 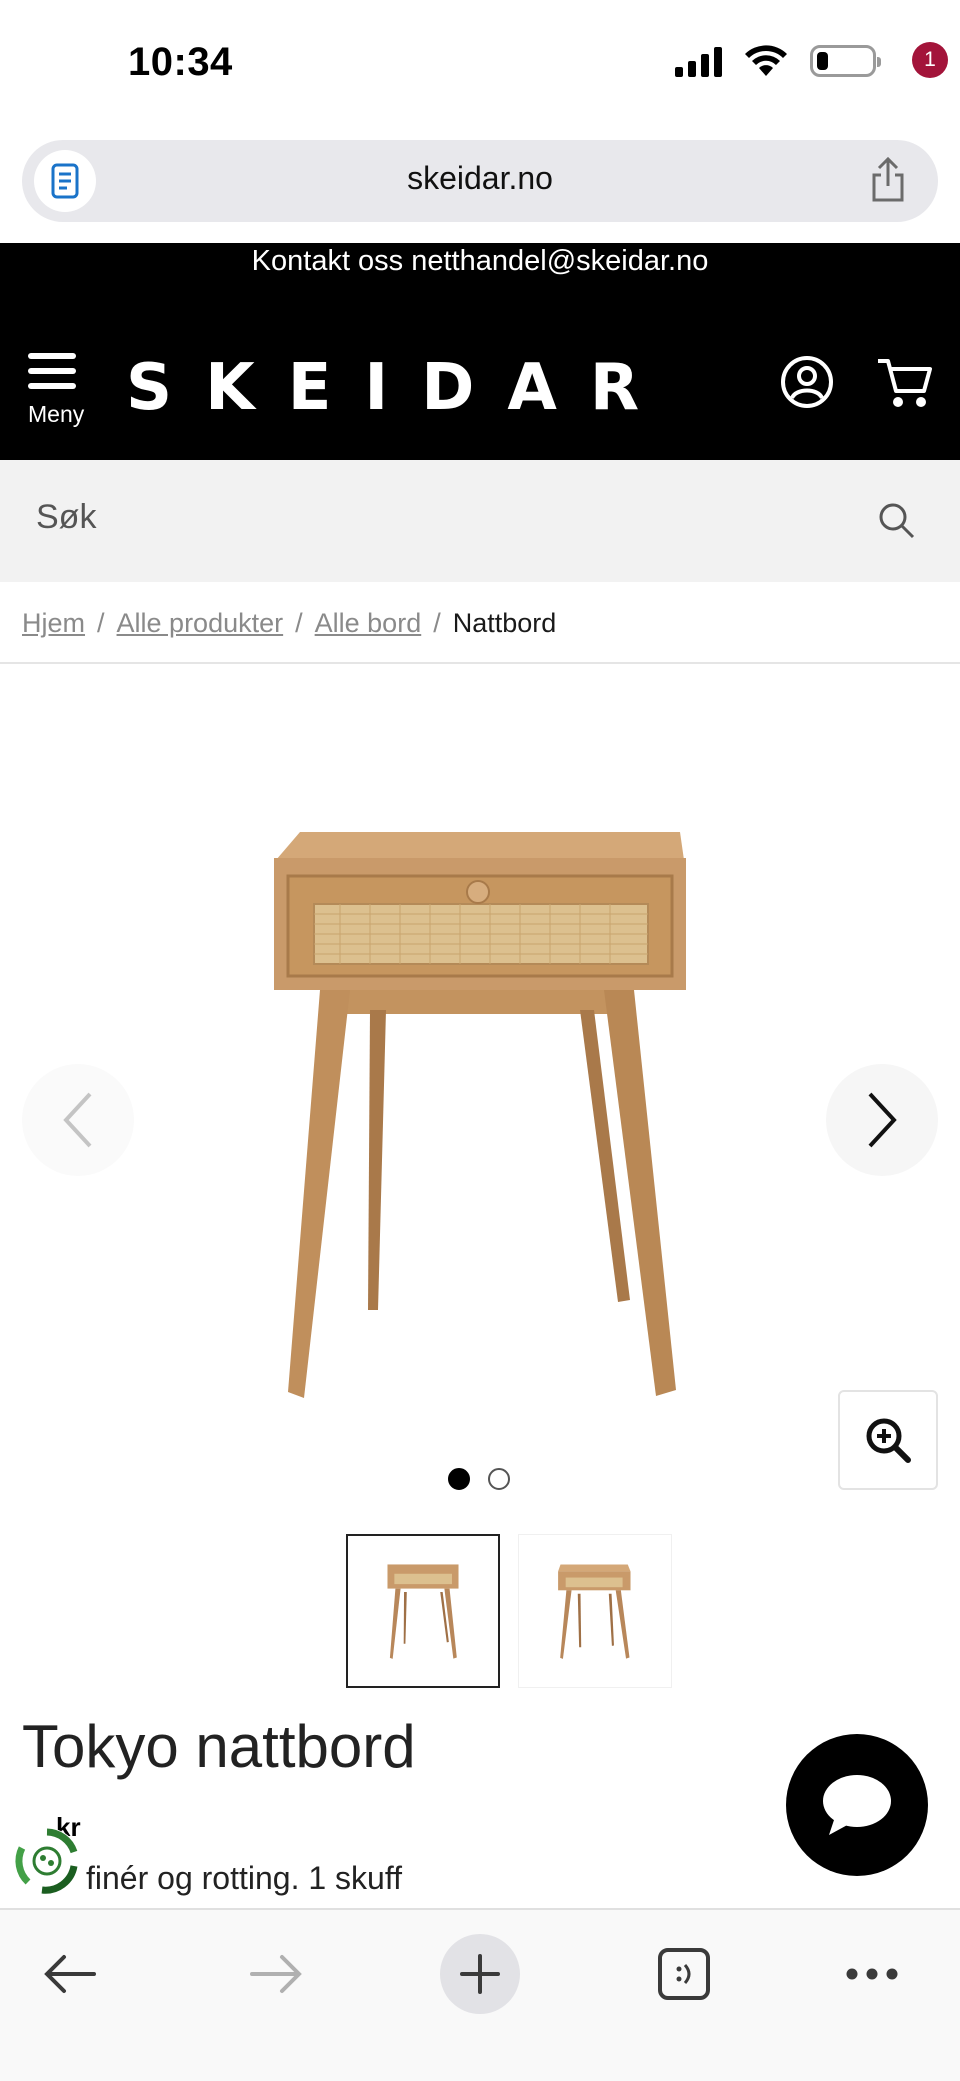 I want to click on new-tab-button, so click(x=480, y=1974).